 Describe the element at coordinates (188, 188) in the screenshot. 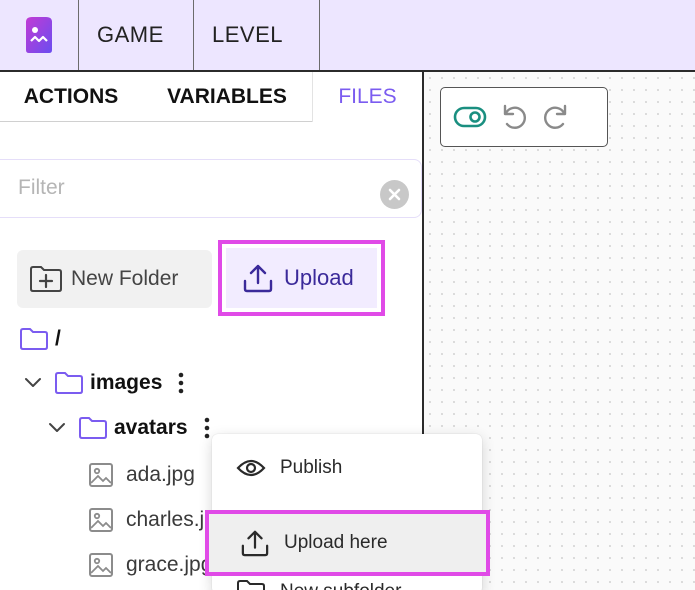

I see `filter-input` at that location.